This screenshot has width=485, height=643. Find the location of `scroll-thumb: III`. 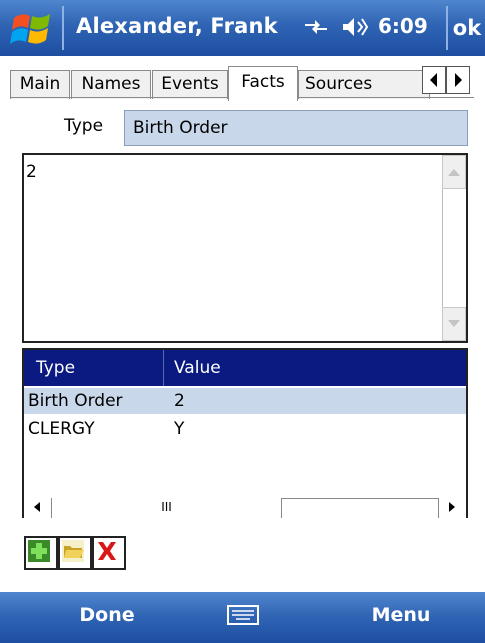

scroll-thumb: III is located at coordinates (167, 508).